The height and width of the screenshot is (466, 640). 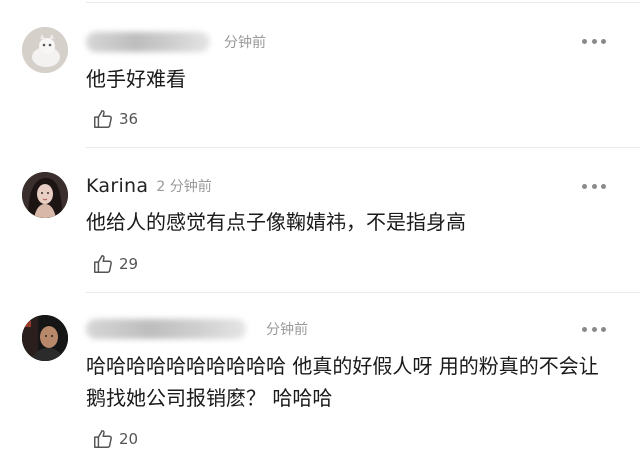 I want to click on like-button: 20, so click(x=115, y=439).